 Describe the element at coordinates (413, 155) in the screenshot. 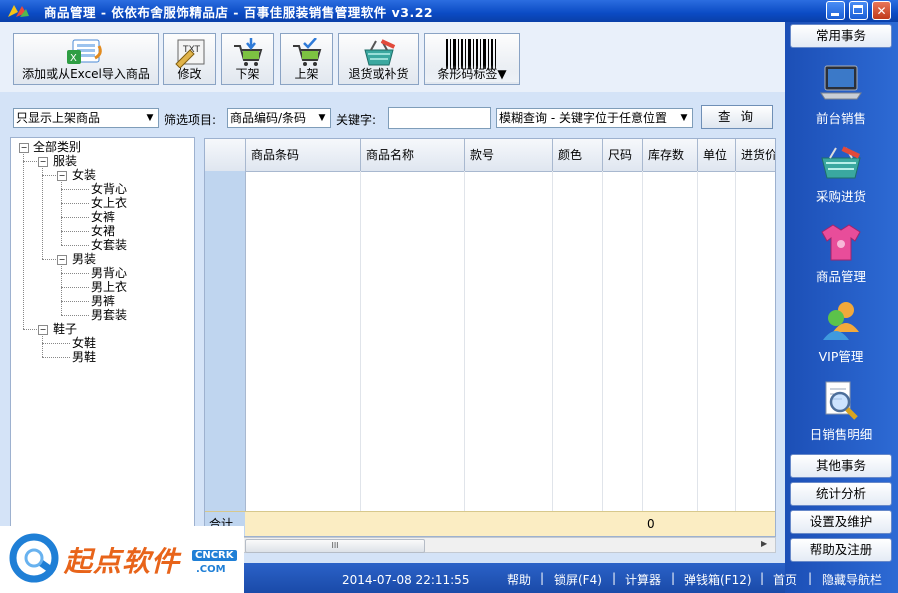

I see `column-header: 商品名称` at that location.